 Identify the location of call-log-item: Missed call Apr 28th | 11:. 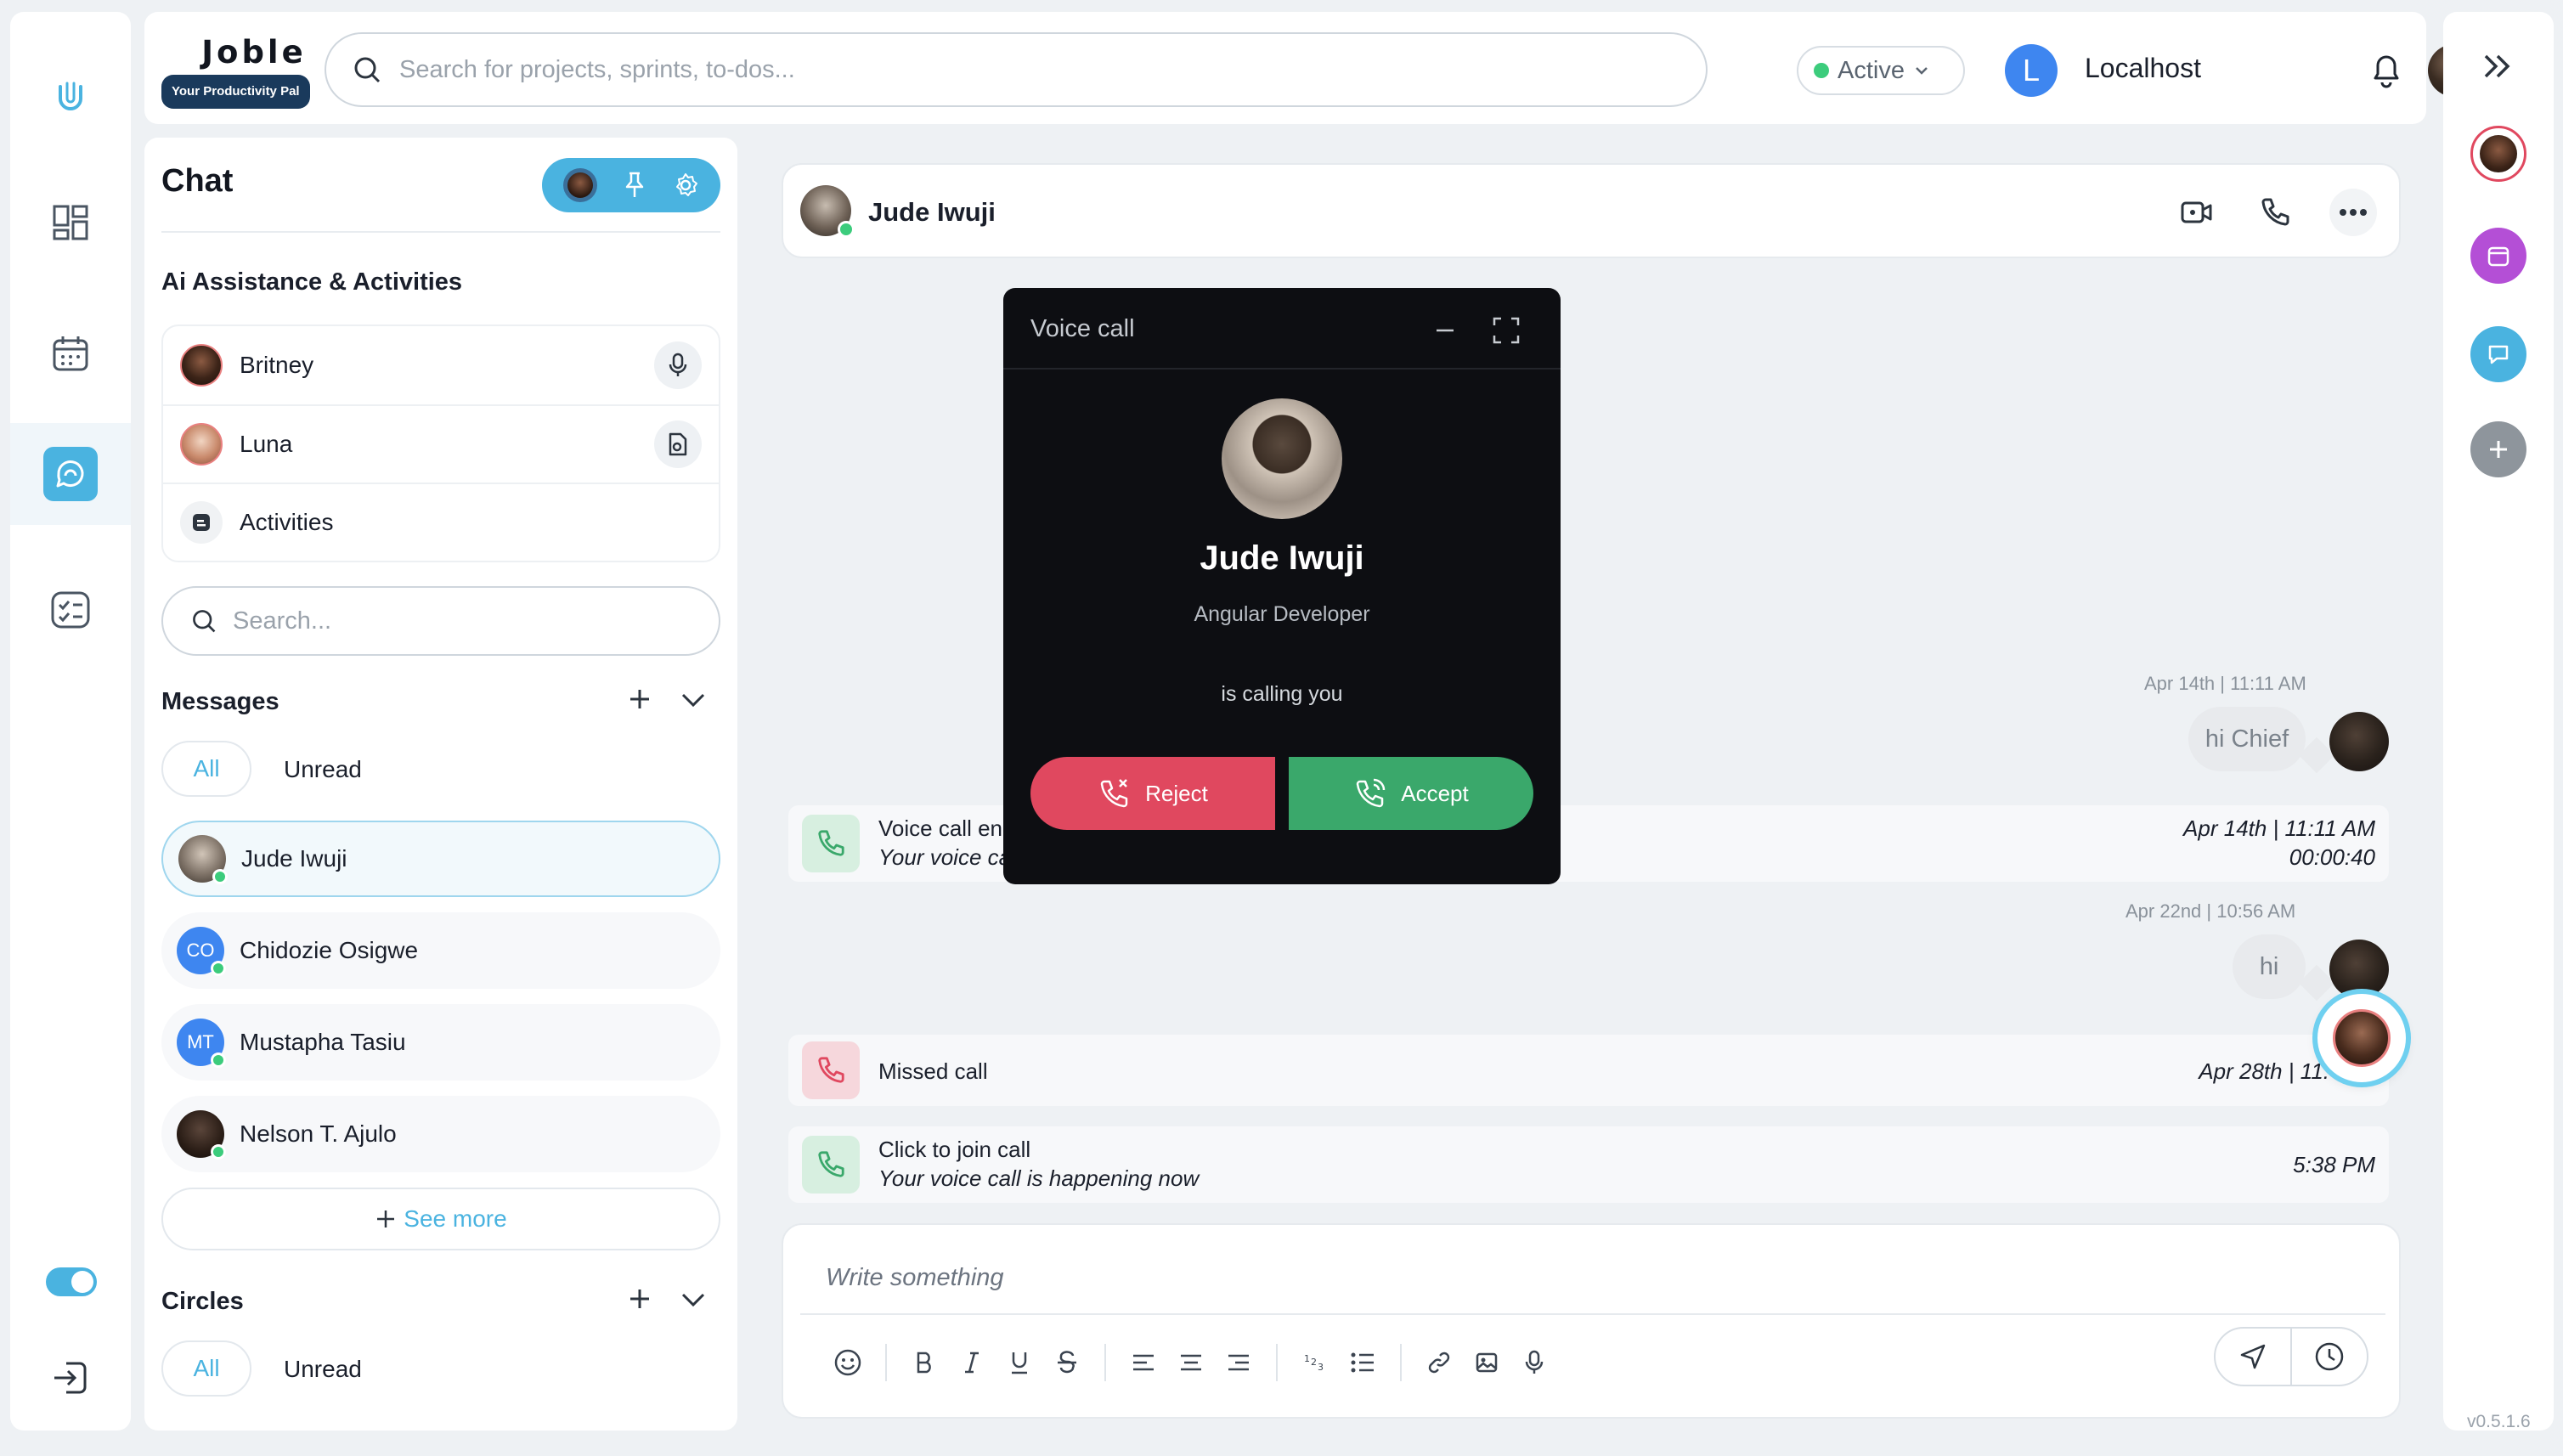
(1588, 1070).